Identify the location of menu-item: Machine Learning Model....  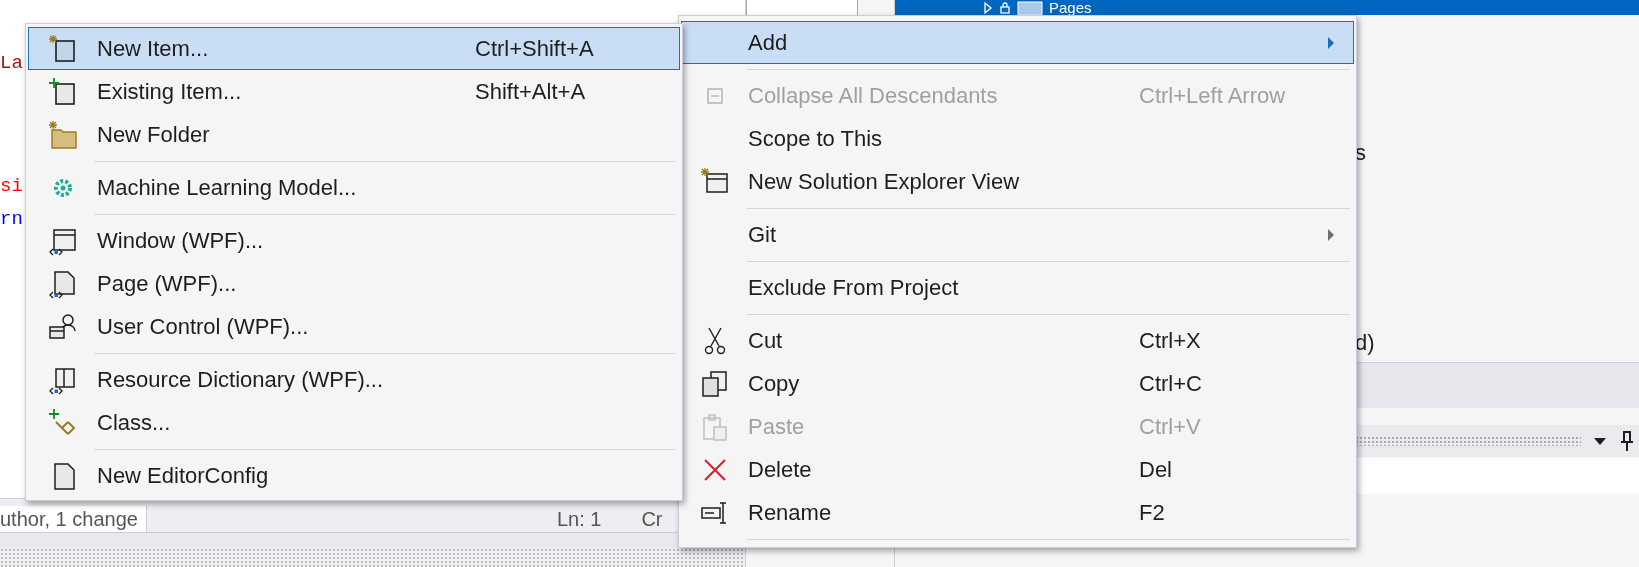
(354, 187).